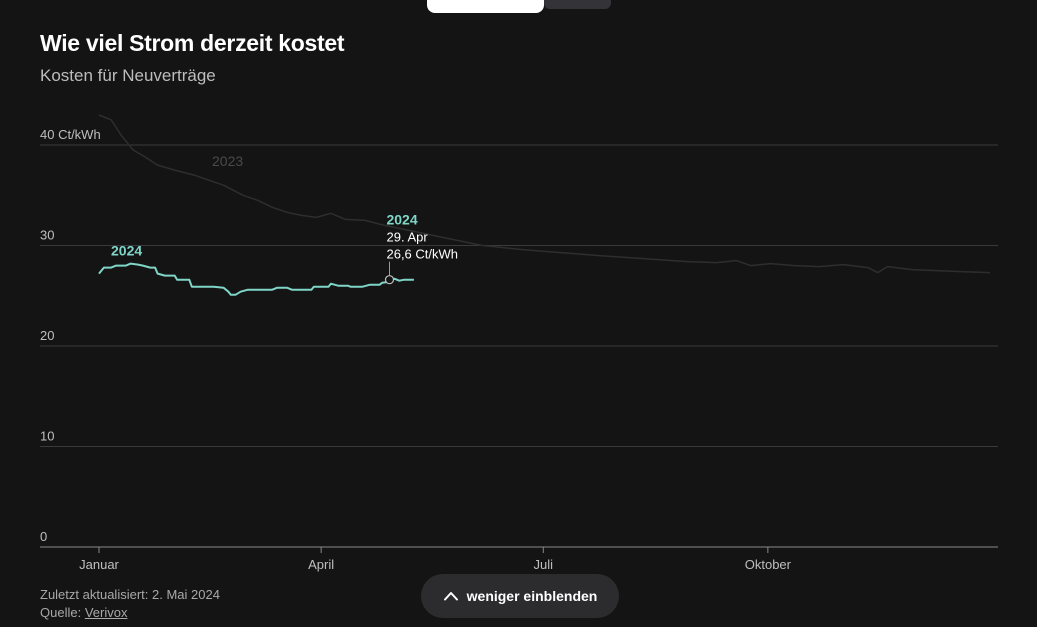 The width and height of the screenshot is (1037, 627). What do you see at coordinates (532, 596) in the screenshot?
I see `show-less-label: weniger einblenden` at bounding box center [532, 596].